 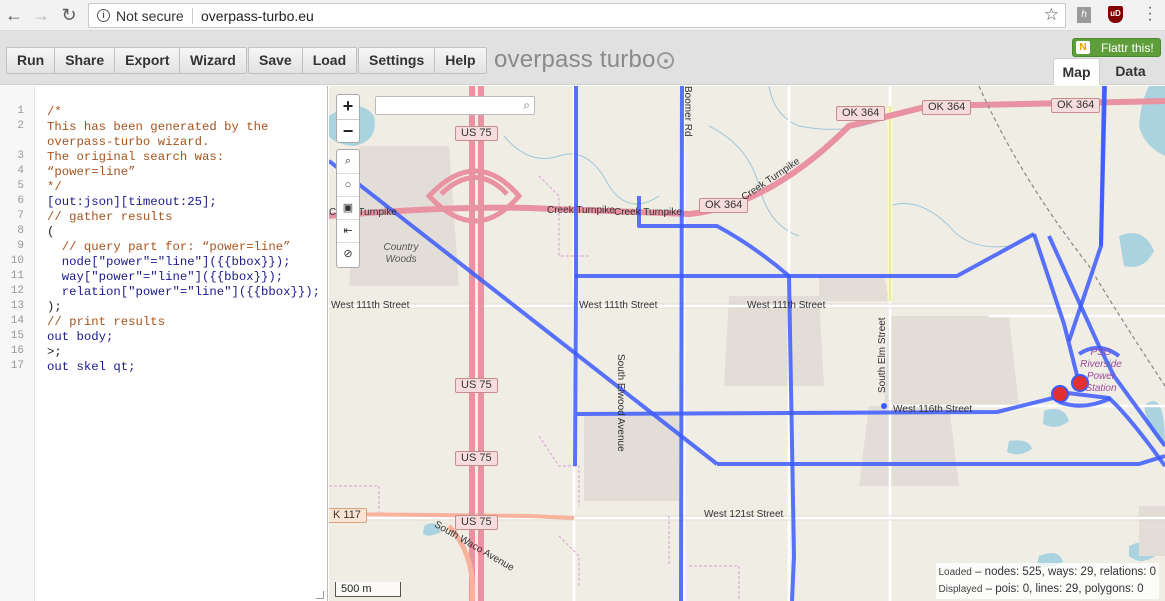 What do you see at coordinates (128, 142) in the screenshot?
I see `code-line: overpass-turbo wizard.` at bounding box center [128, 142].